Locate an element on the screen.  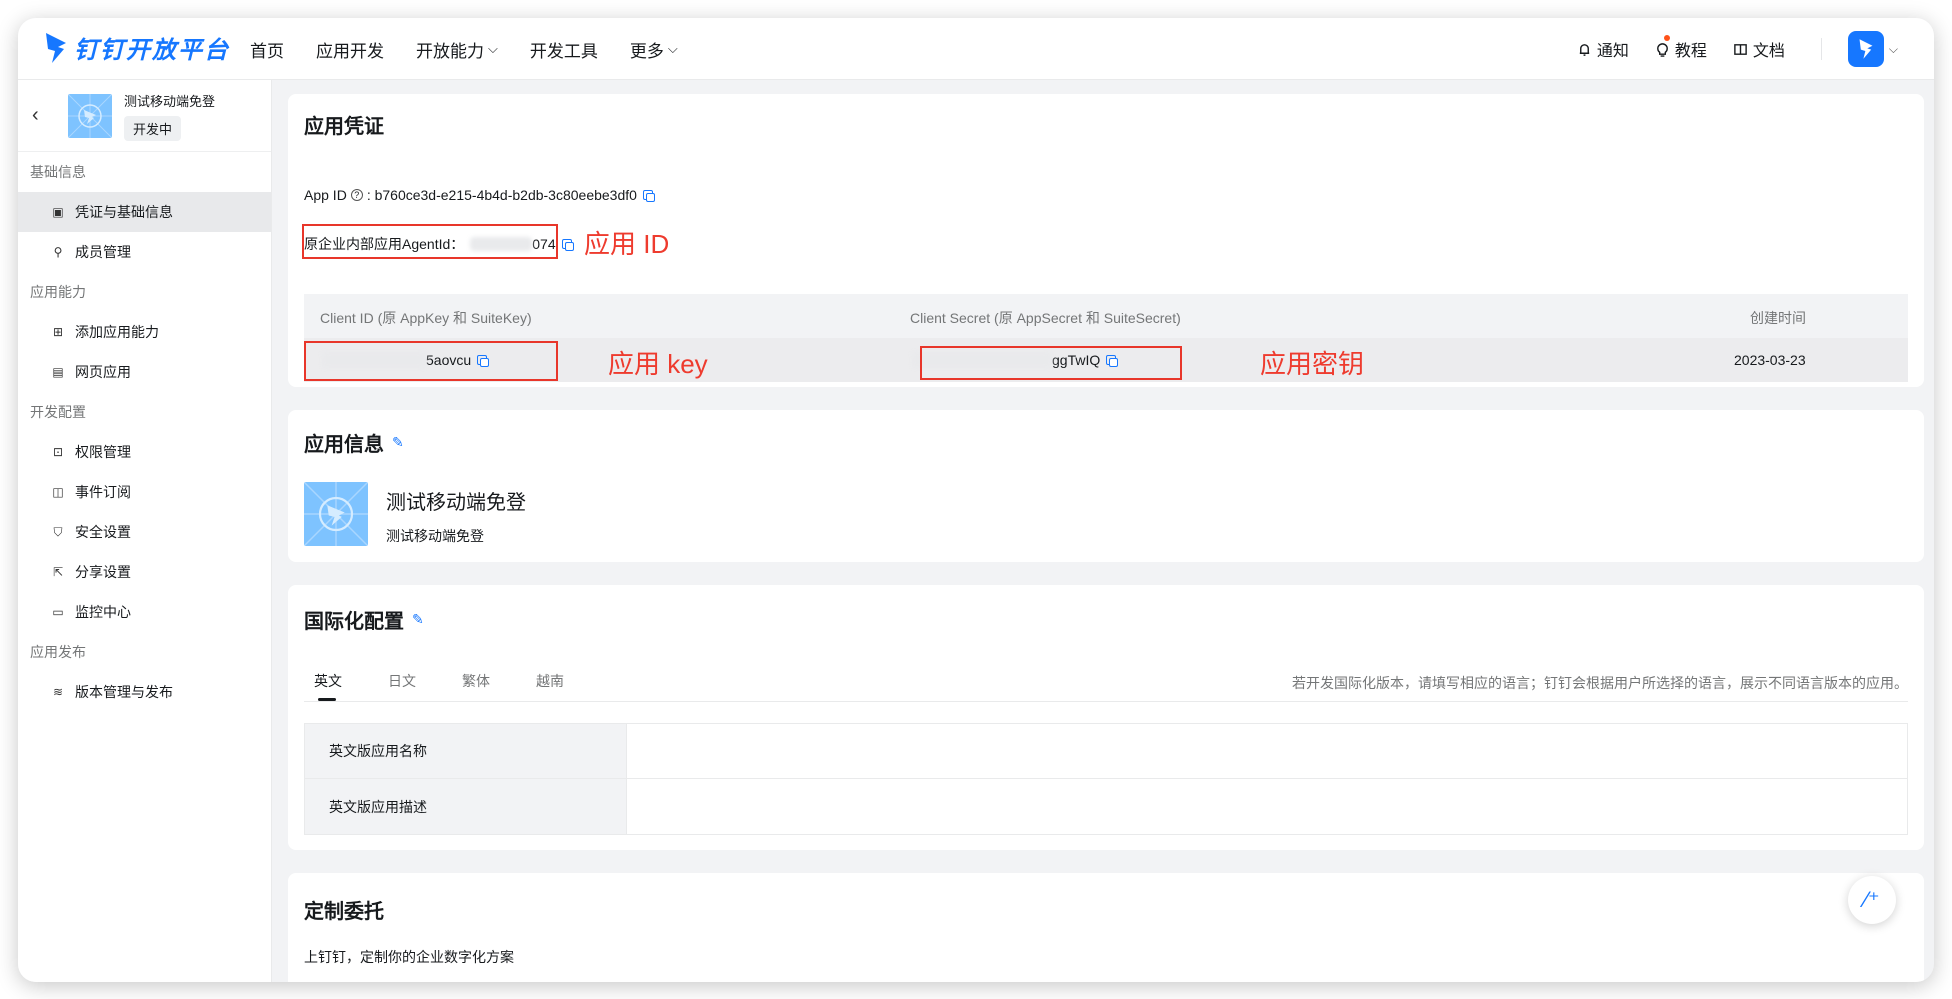
magic-wand-icon: ⁄⁺ is located at coordinates (1872, 899).